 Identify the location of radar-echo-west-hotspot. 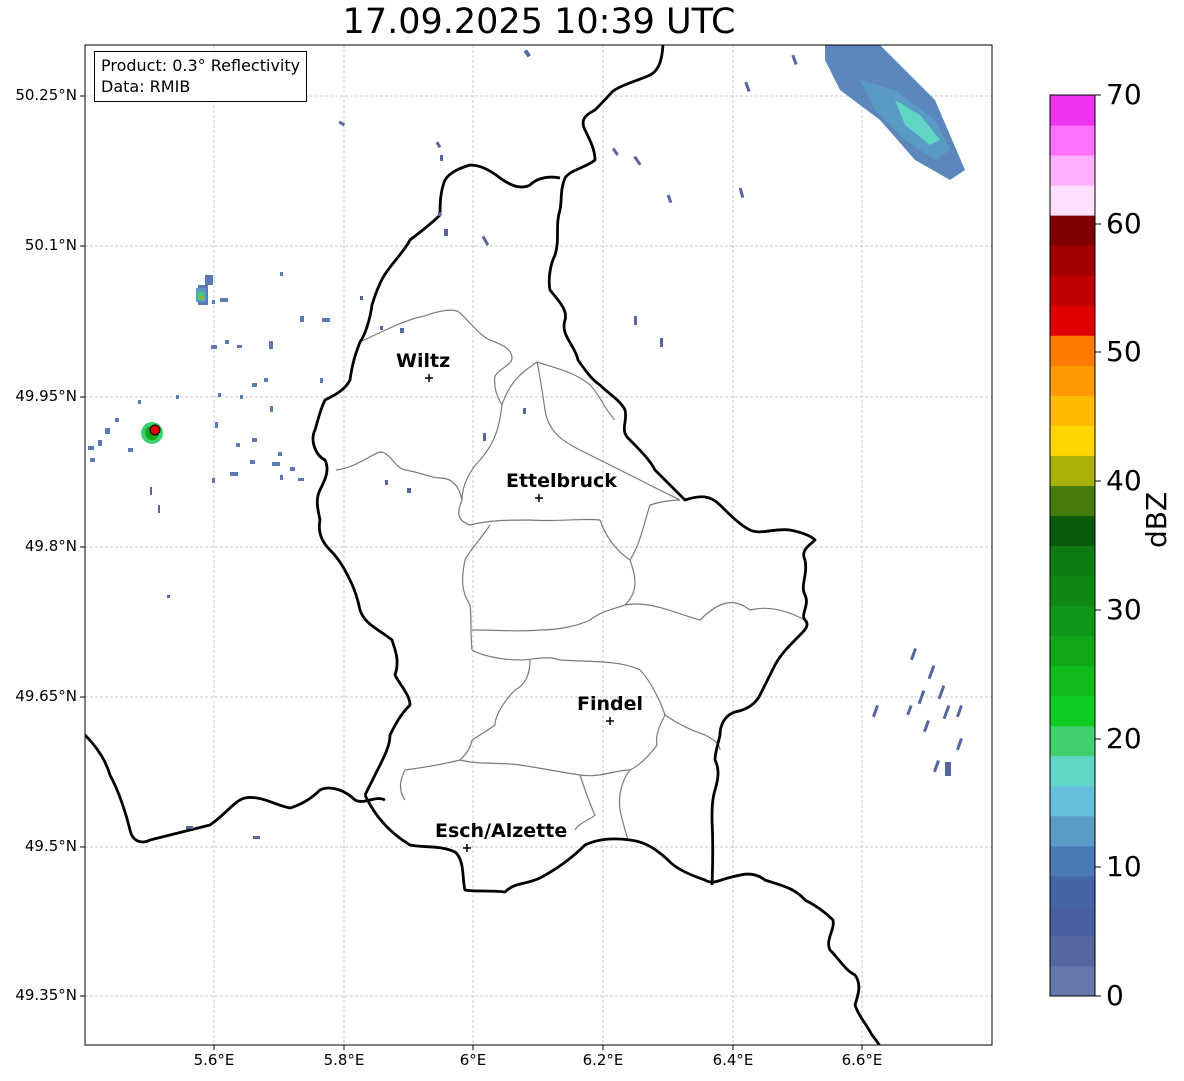
(173, 366).